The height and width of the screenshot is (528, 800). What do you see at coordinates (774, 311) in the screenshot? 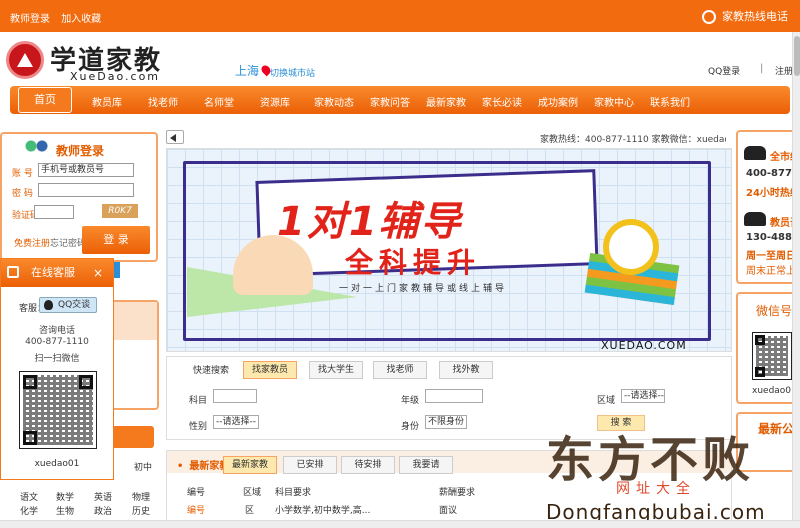
I see `wechat-title: 微信号` at bounding box center [774, 311].